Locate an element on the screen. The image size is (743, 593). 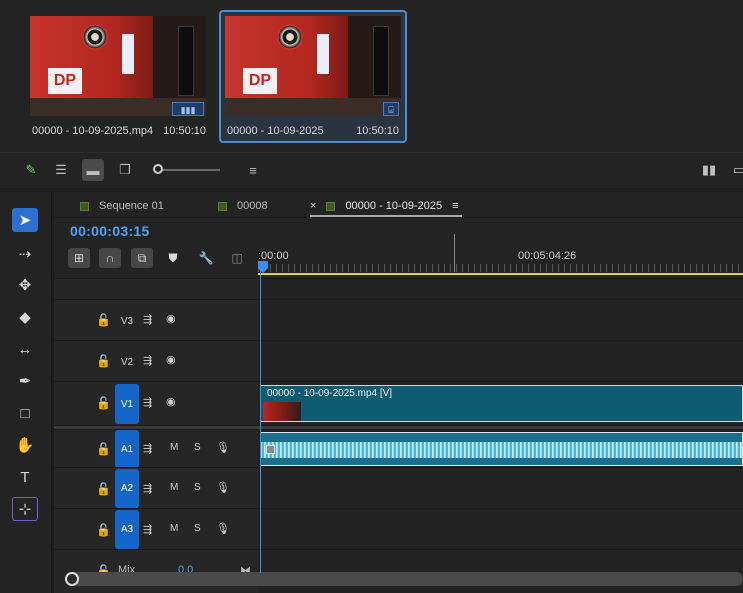
playhead-timecode: 00:00:03:15 is located at coordinates (110, 231).